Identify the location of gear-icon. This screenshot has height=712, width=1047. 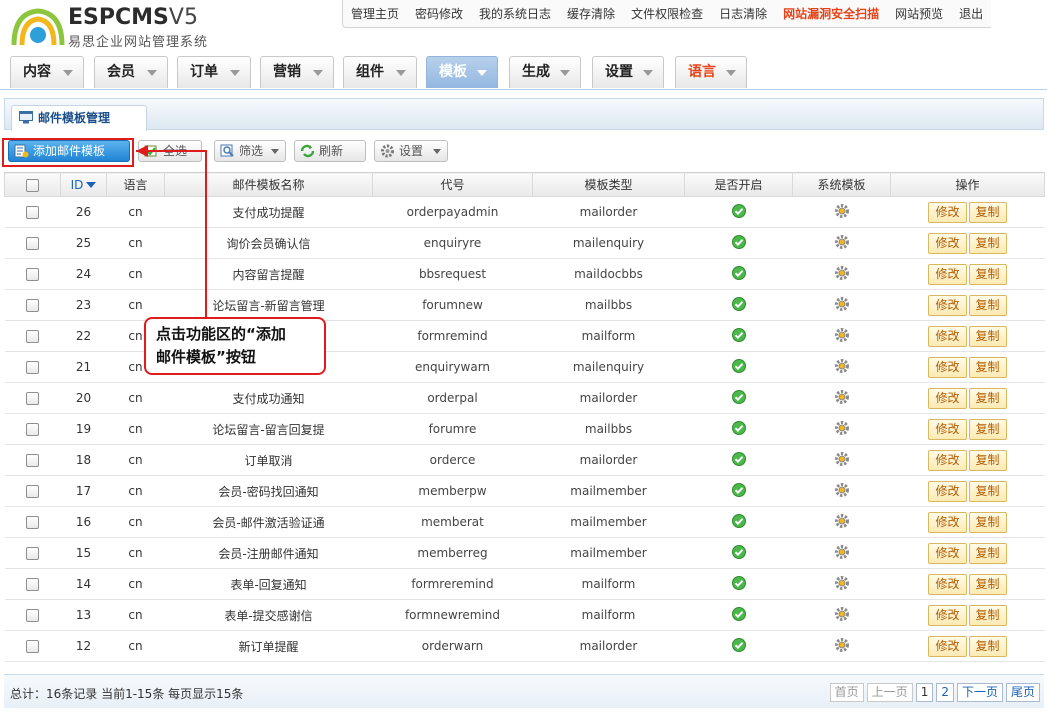
(842, 336).